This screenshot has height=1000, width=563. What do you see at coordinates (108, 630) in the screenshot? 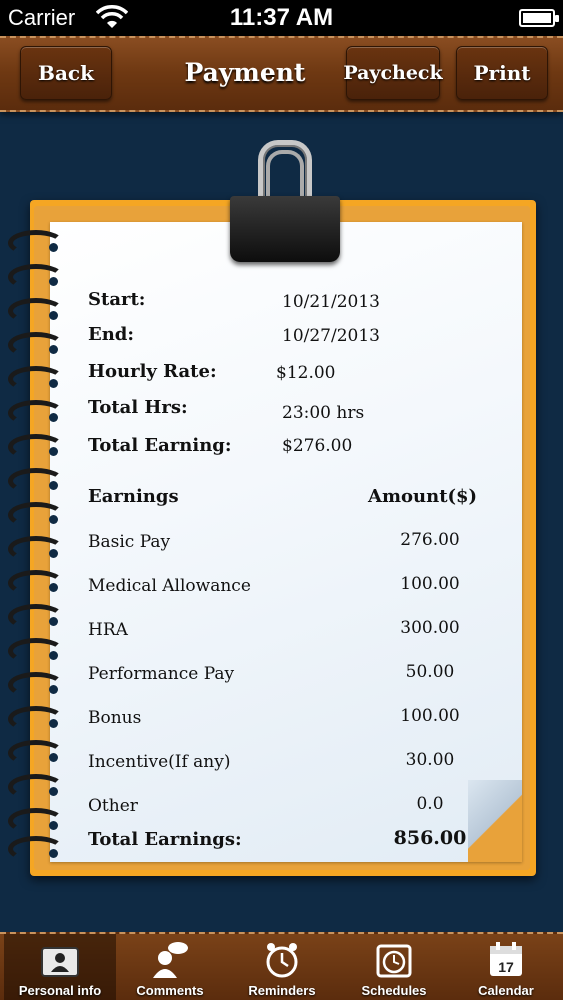
I see `earning-name: HRA` at bounding box center [108, 630].